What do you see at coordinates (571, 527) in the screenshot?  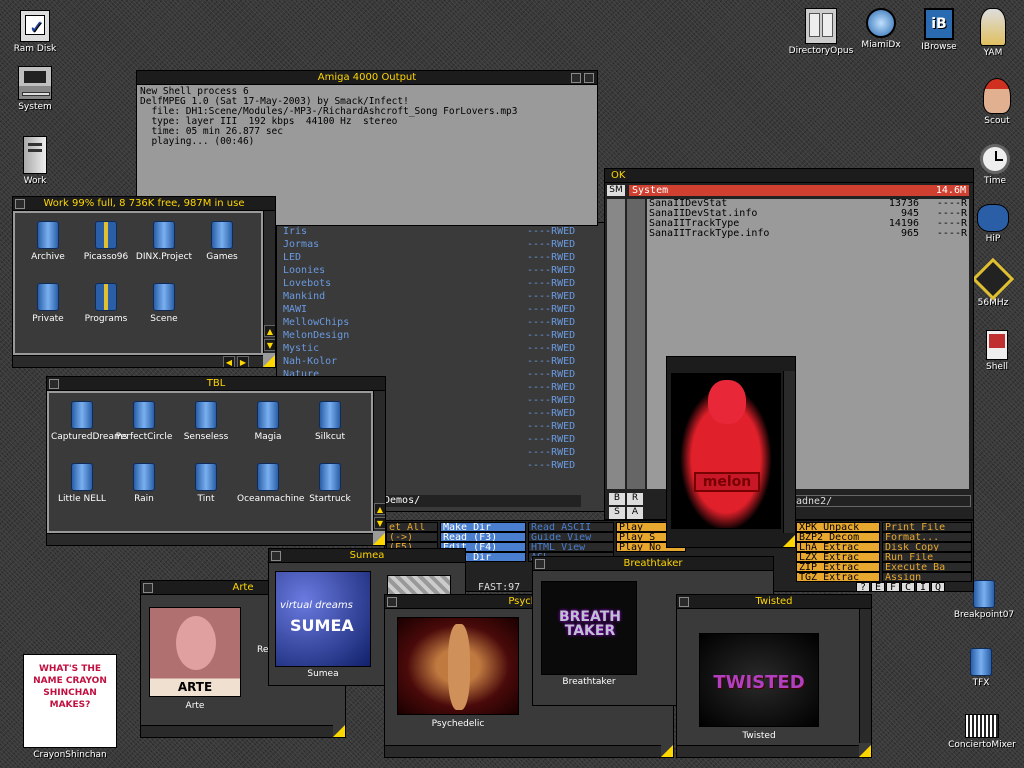 I see `dopus-button: Read ASCII` at bounding box center [571, 527].